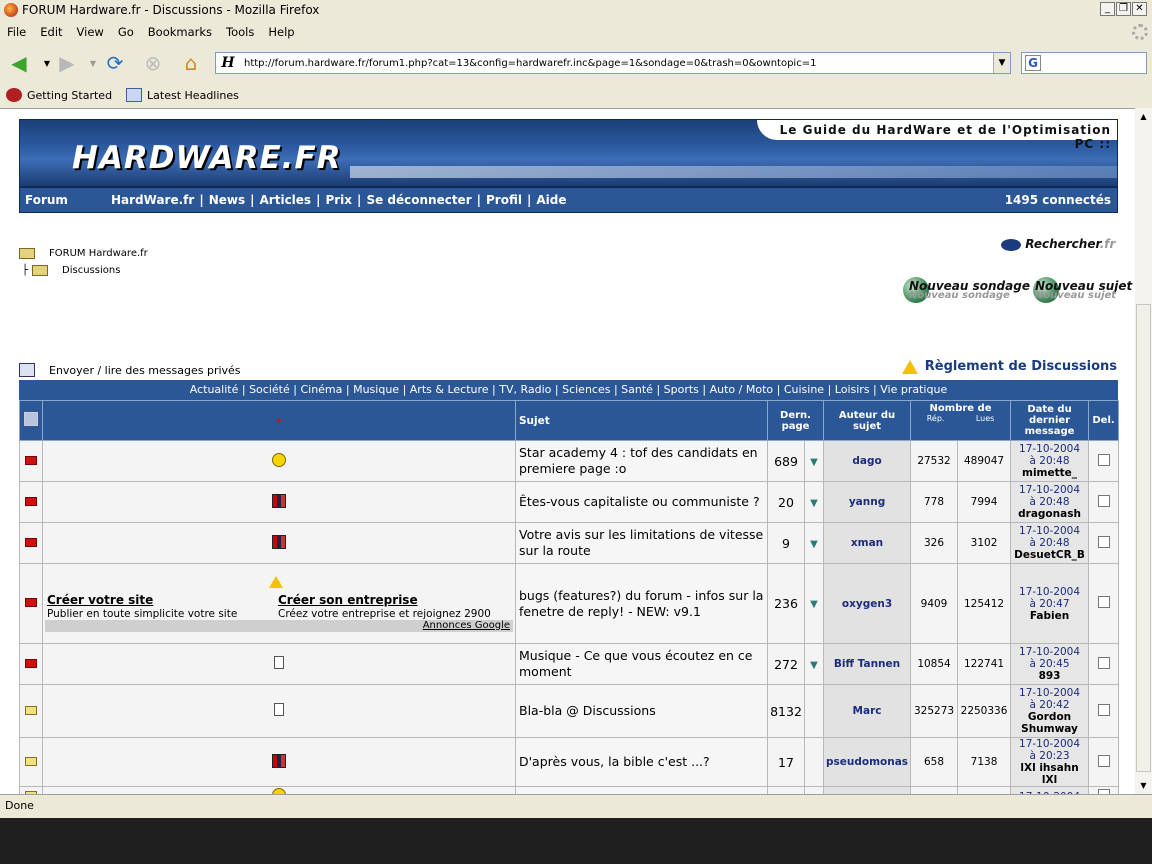  I want to click on ad-title: Créer son entreprise, so click(393, 600).